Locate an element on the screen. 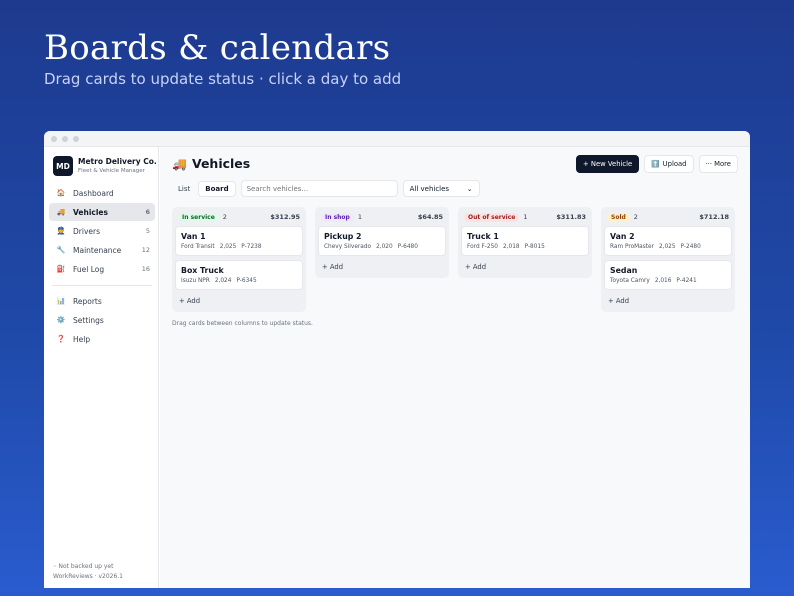  window-dot-maximize is located at coordinates (76, 138).